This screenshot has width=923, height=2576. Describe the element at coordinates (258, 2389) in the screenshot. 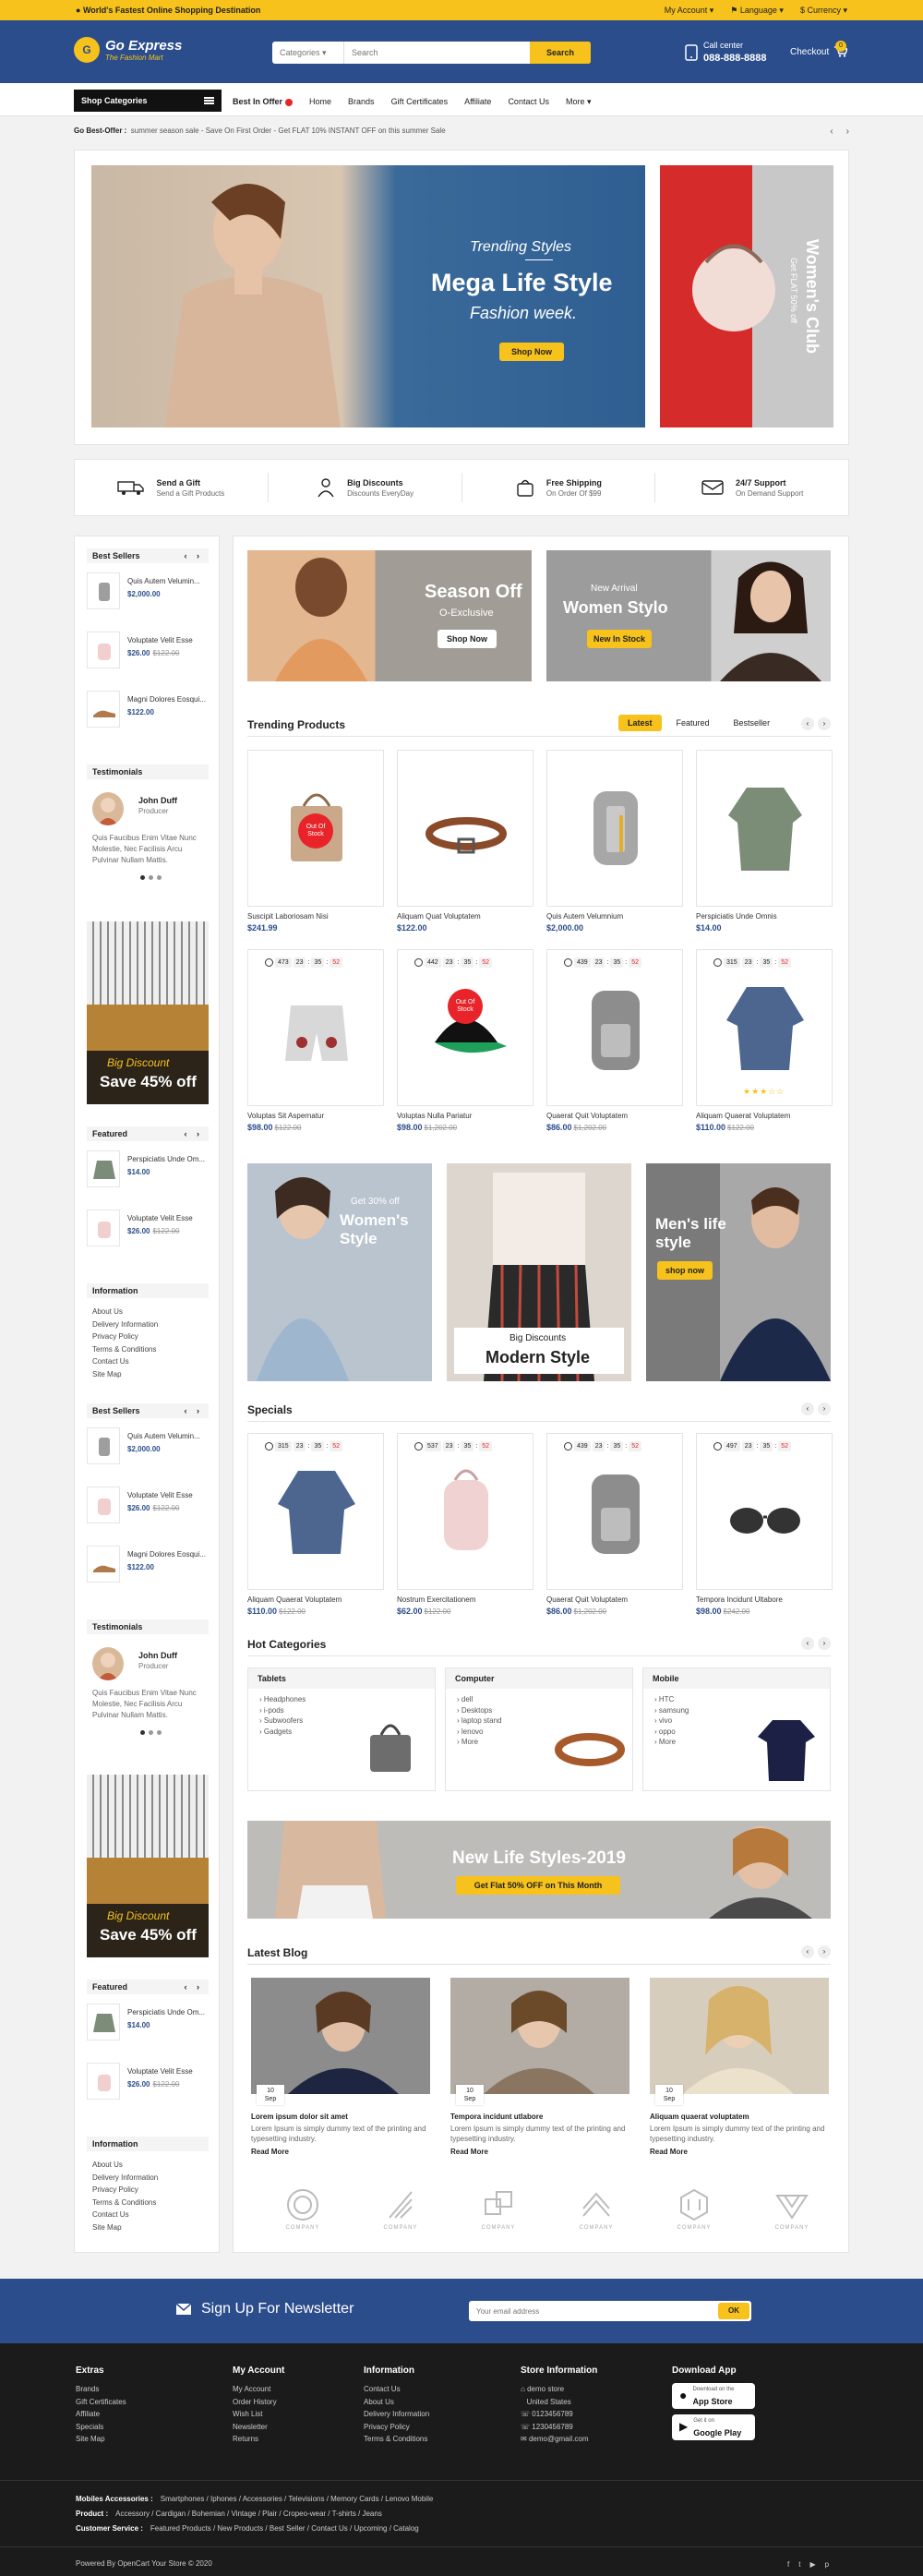

I see `footer-link: My Account` at that location.